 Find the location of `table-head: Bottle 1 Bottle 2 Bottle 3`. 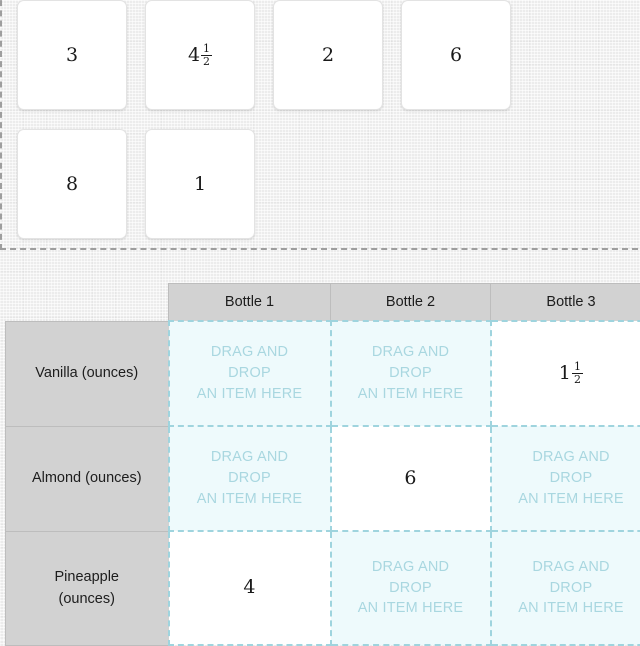

table-head: Bottle 1 Bottle 2 Bottle 3 is located at coordinates (323, 303).